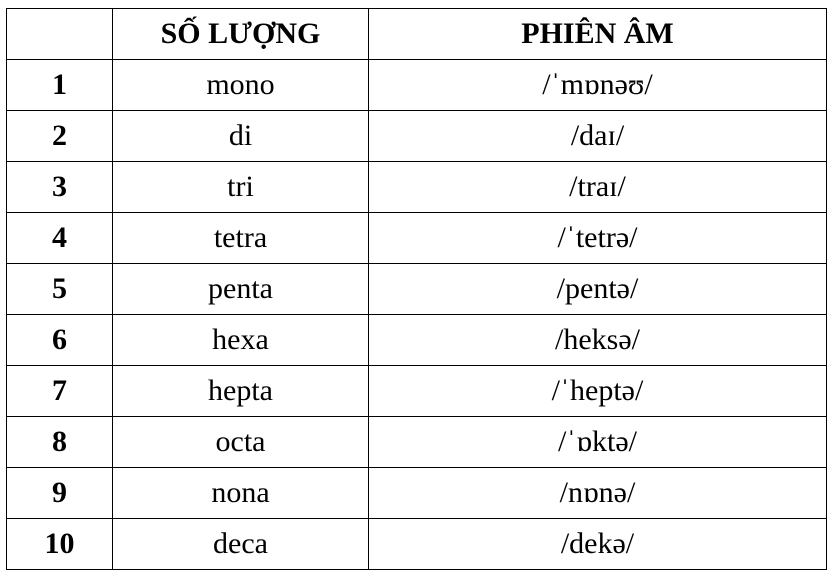  I want to click on table-row: 9 nona /nɒnə/, so click(416, 493).